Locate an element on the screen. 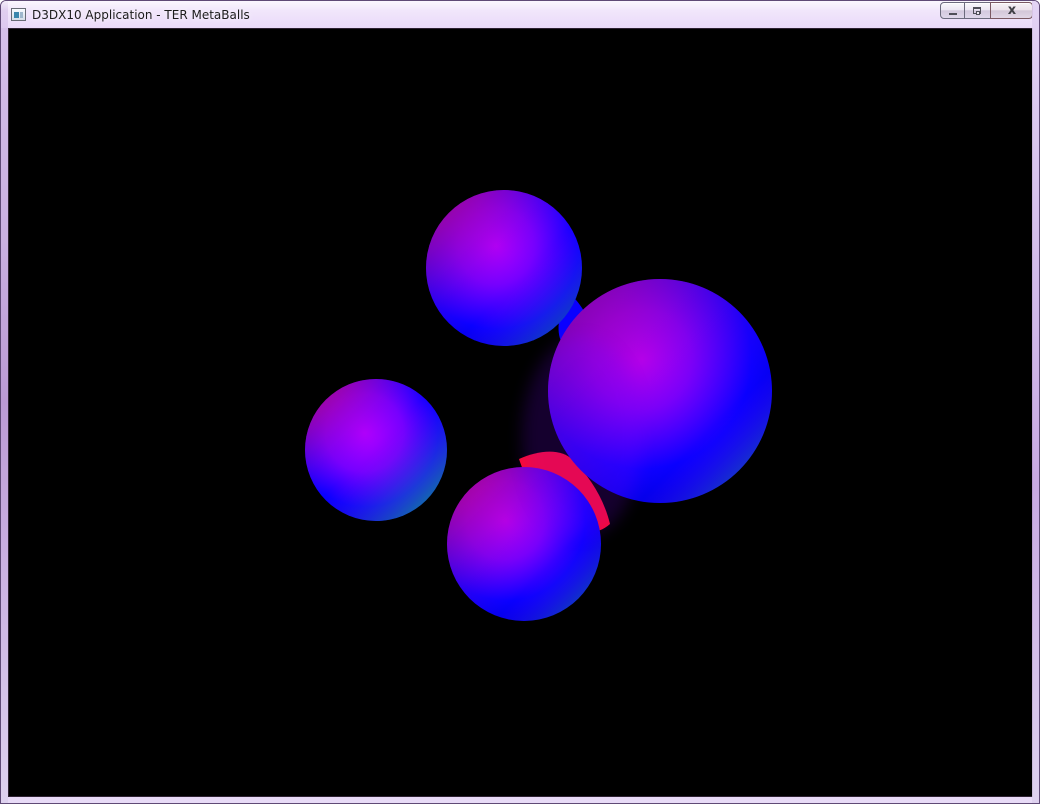 The height and width of the screenshot is (804, 1040). close-button: x is located at coordinates (1011, 10).